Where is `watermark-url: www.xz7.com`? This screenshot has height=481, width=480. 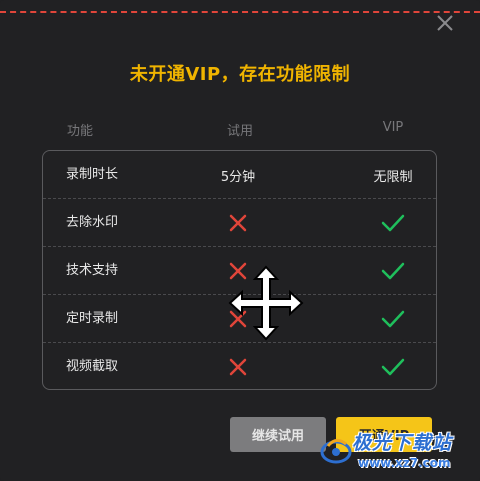 watermark-url: www.xz7.com is located at coordinates (404, 463).